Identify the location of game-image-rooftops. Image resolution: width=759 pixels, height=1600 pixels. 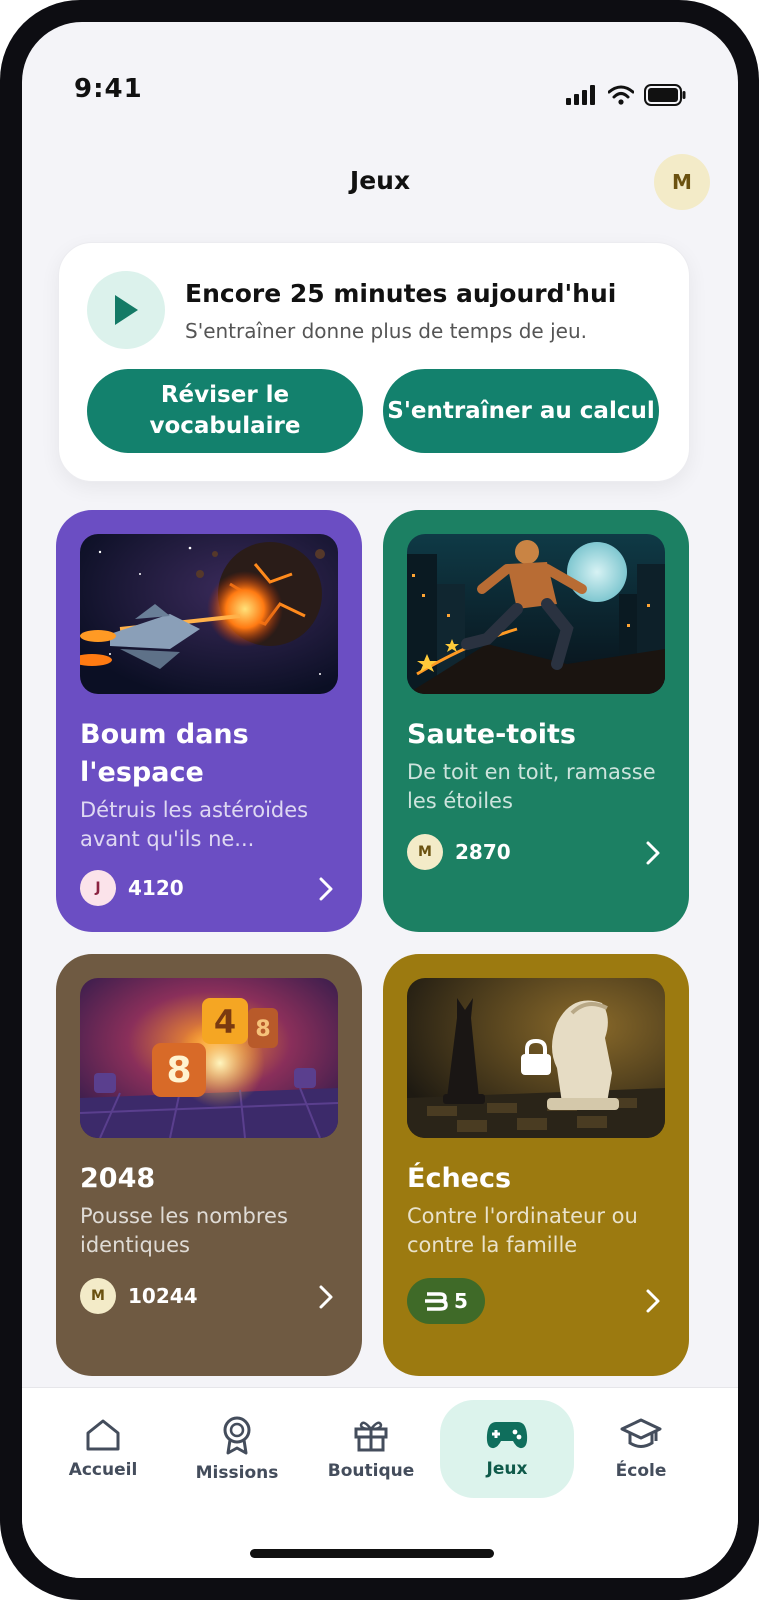
(536, 614).